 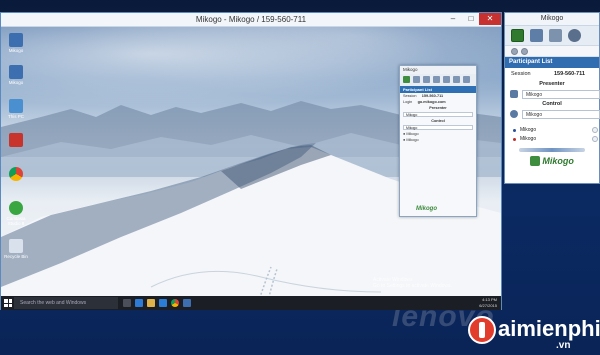 I want to click on presenter-row: Mikogo, so click(x=552, y=94).